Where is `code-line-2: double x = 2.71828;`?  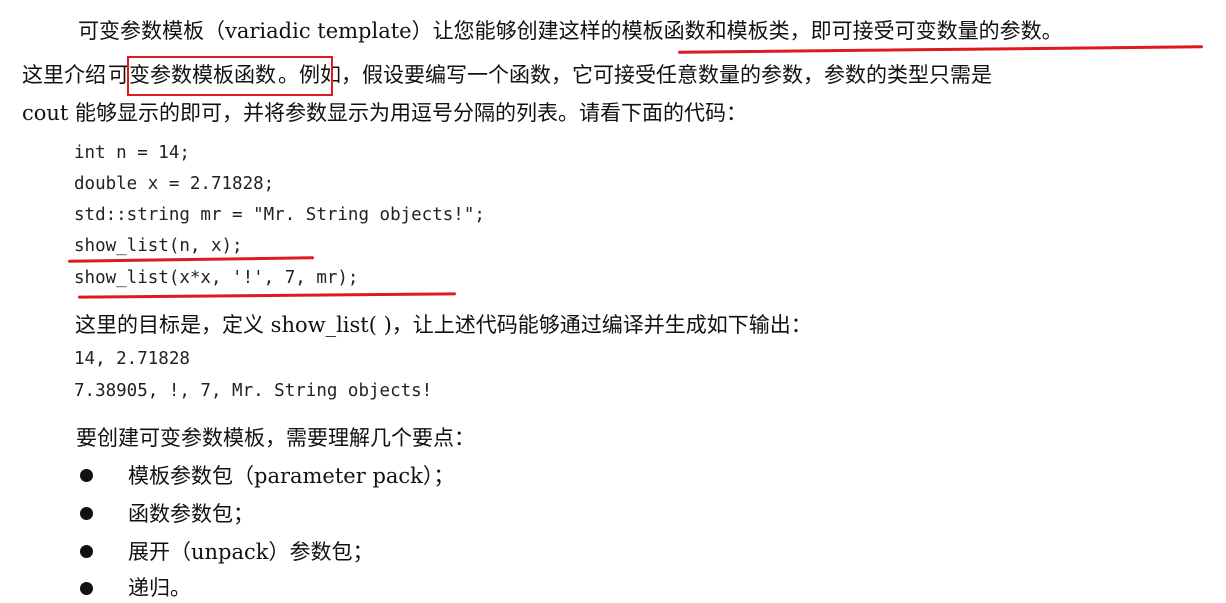 code-line-2: double x = 2.71828; is located at coordinates (174, 184).